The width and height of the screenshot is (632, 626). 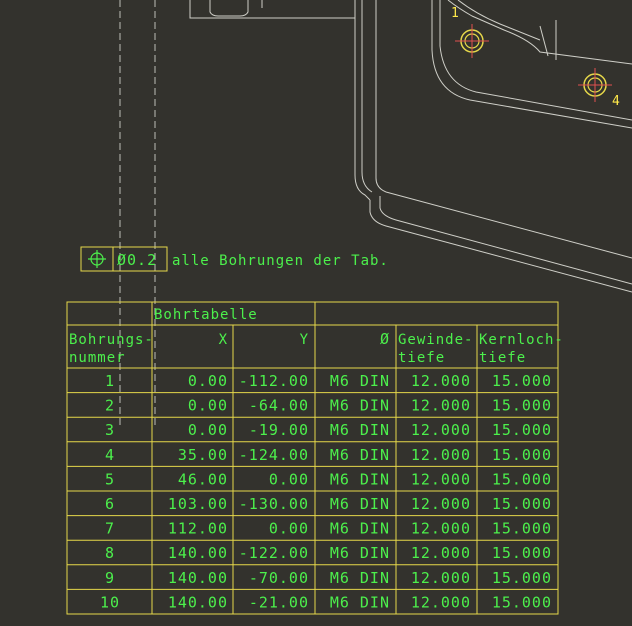 I want to click on cell-y: -112.00, so click(x=274, y=381).